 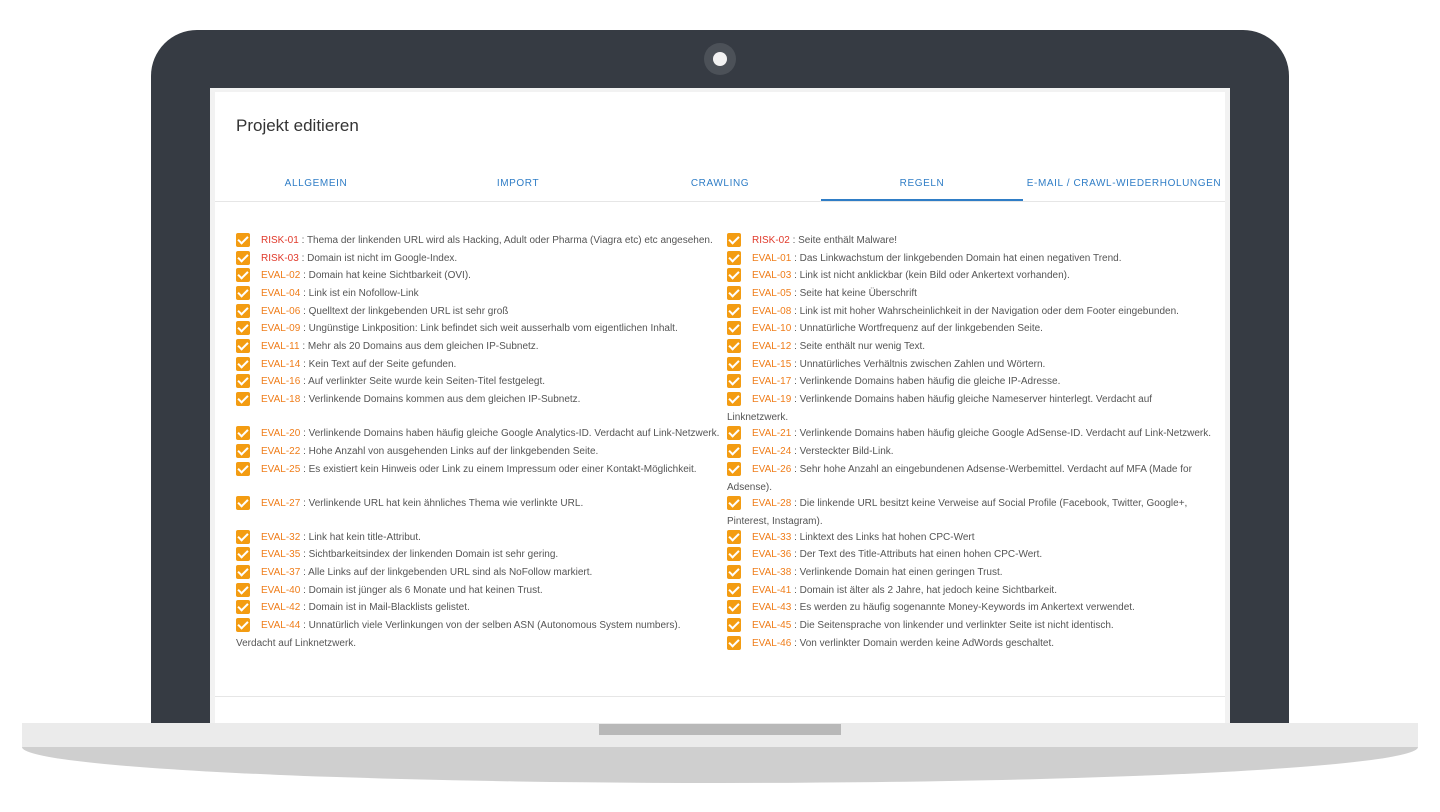 What do you see at coordinates (281, 451) in the screenshot?
I see `rule-code: EVAL-22` at bounding box center [281, 451].